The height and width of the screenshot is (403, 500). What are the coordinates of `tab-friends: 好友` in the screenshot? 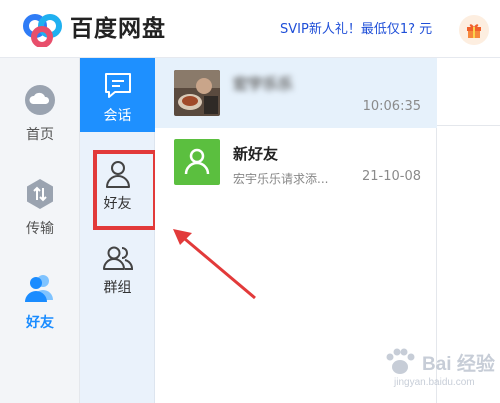 It's located at (117, 183).